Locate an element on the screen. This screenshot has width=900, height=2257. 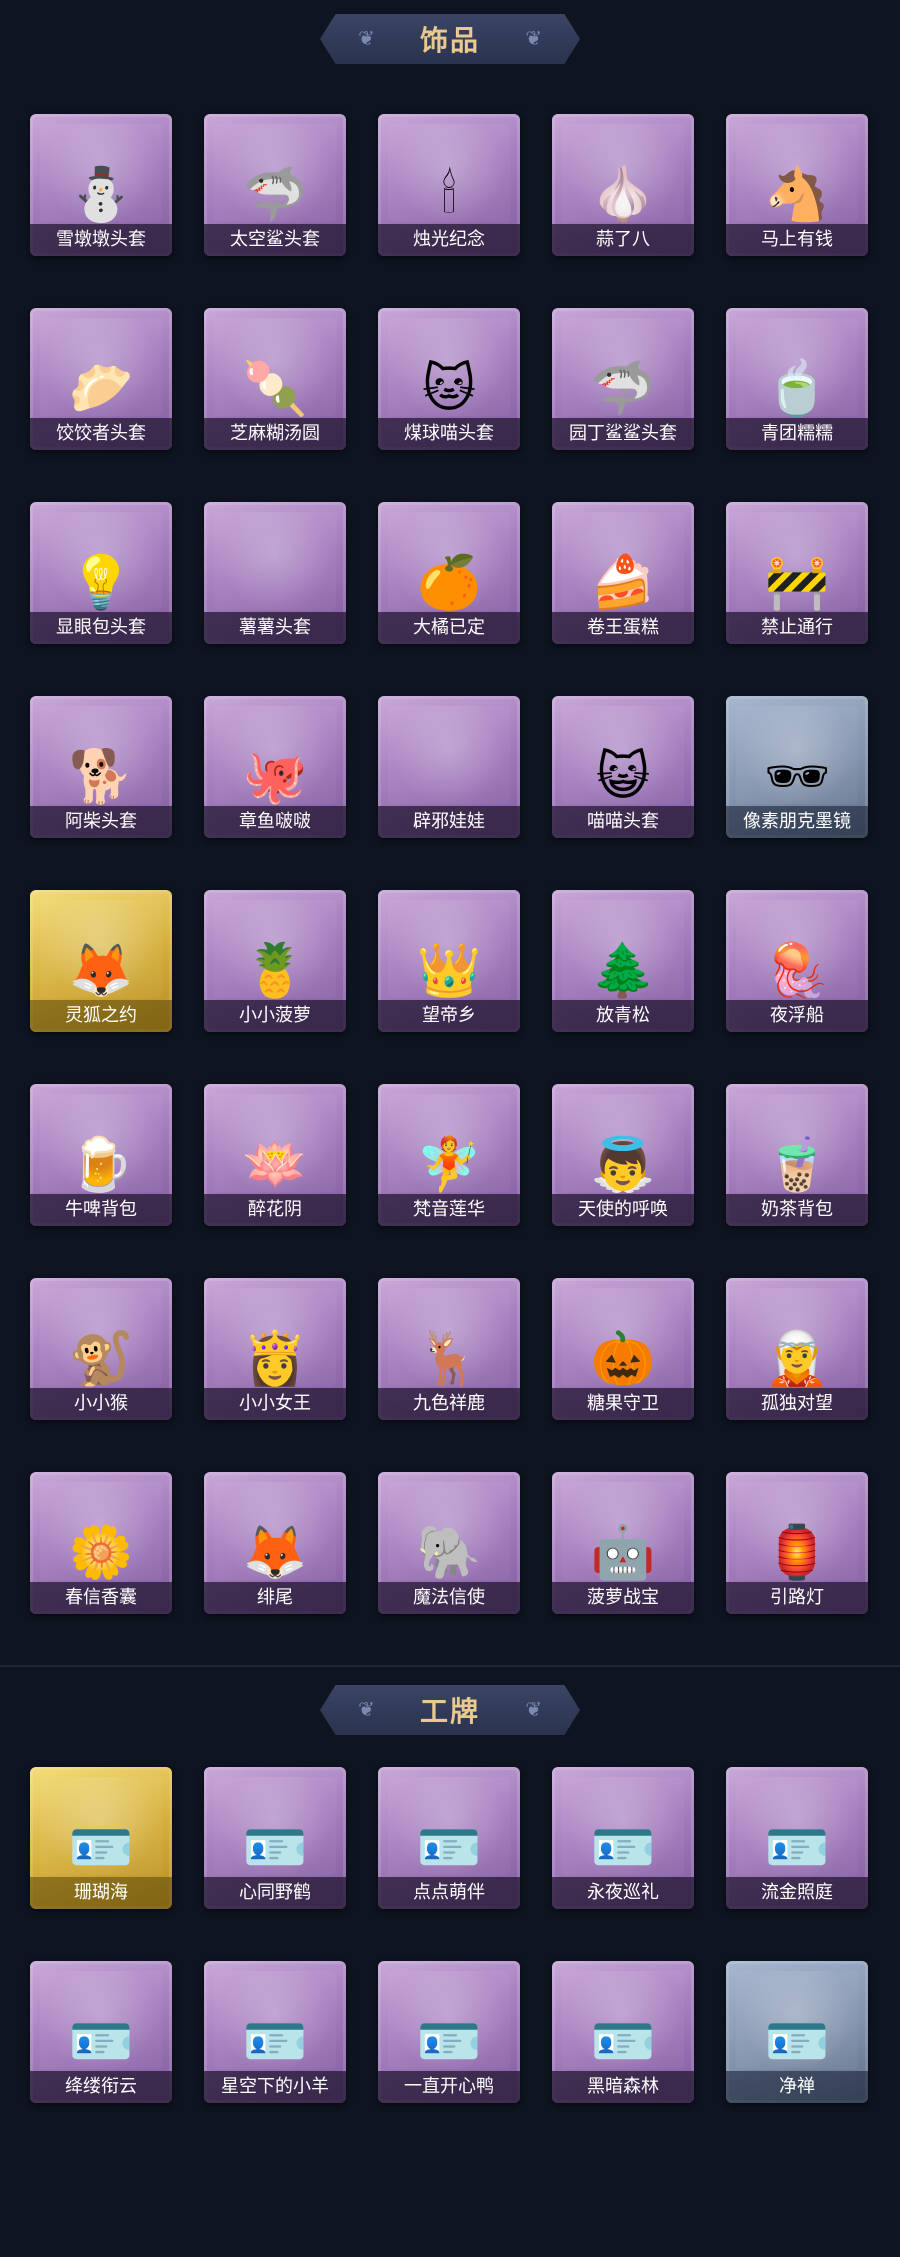
blank-item-icon is located at coordinates (275, 583).